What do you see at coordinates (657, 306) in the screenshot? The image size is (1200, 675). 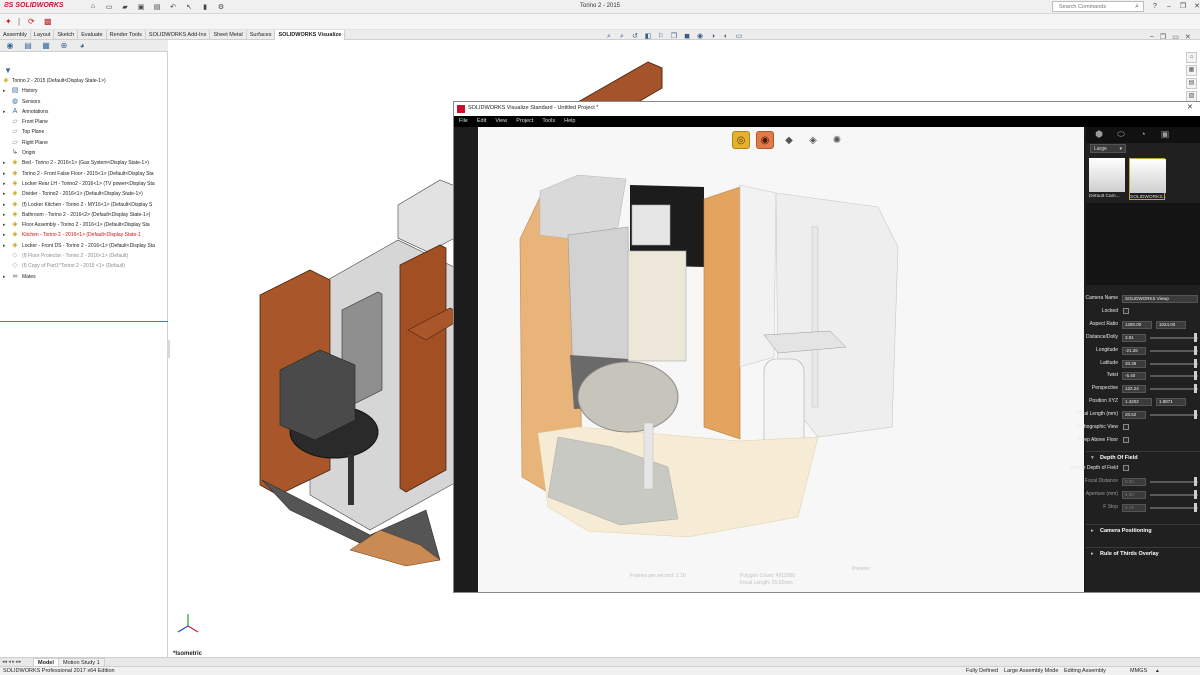 I see `render-fridge` at bounding box center [657, 306].